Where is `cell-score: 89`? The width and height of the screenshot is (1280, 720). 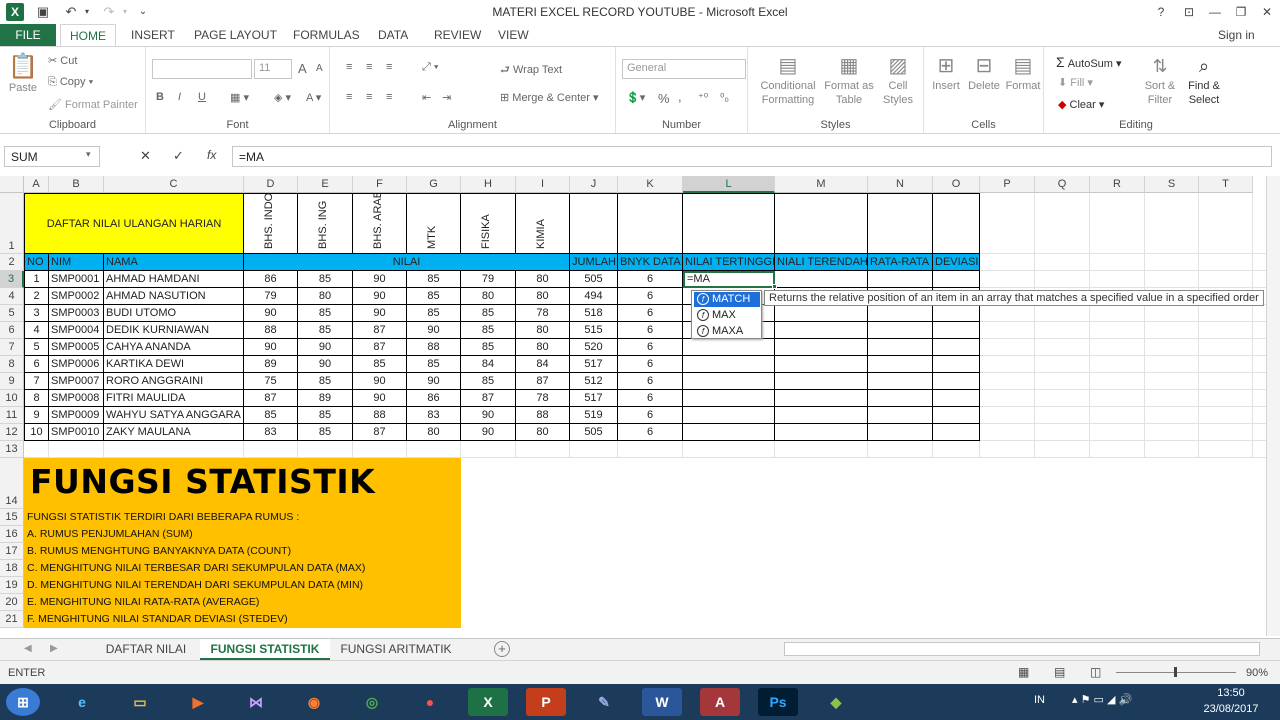
cell-score: 89 is located at coordinates (325, 398).